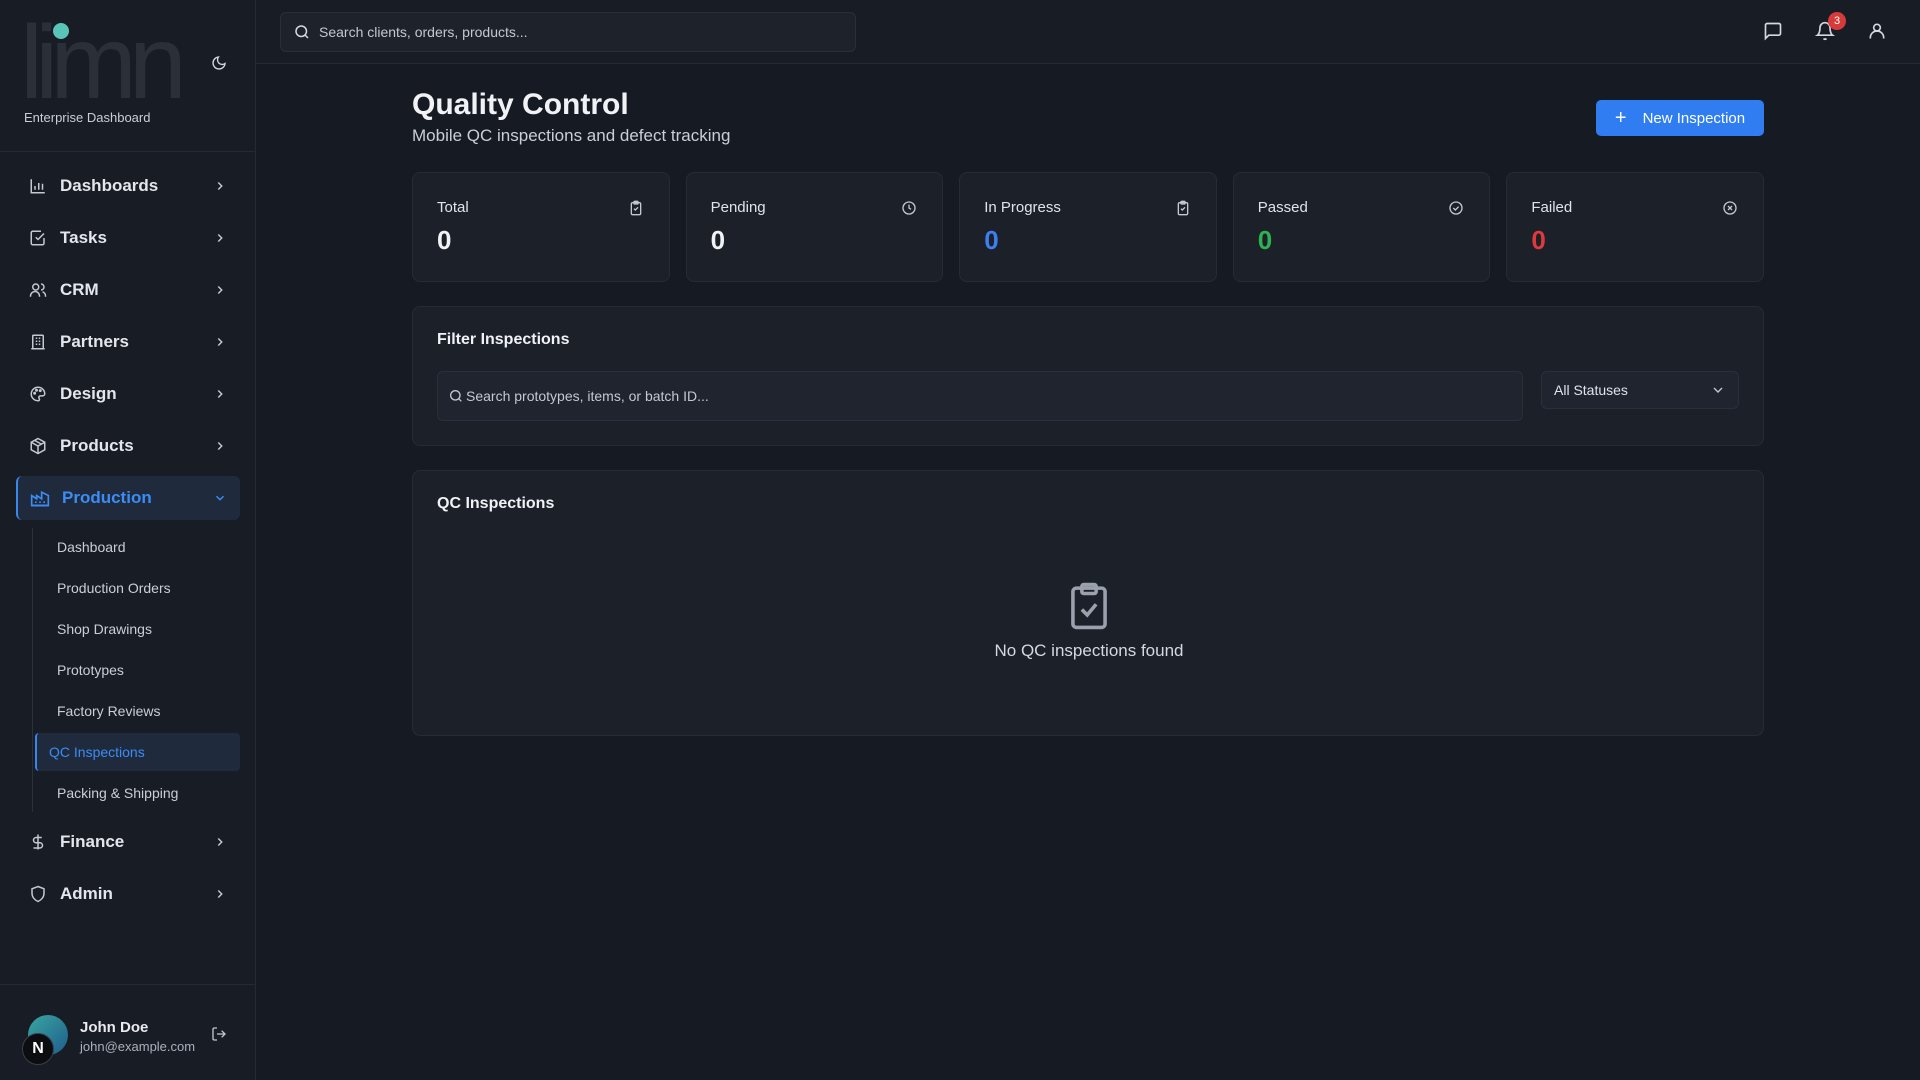 Image resolution: width=1920 pixels, height=1080 pixels. Describe the element at coordinates (1837, 21) in the screenshot. I see `notification-count-badge: 3` at that location.